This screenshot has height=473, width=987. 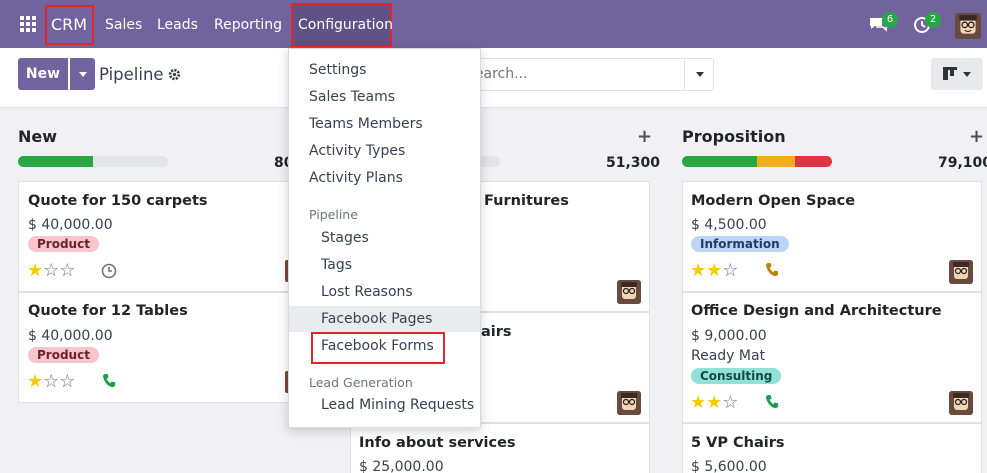 What do you see at coordinates (174, 74) in the screenshot?
I see `gear-icon` at bounding box center [174, 74].